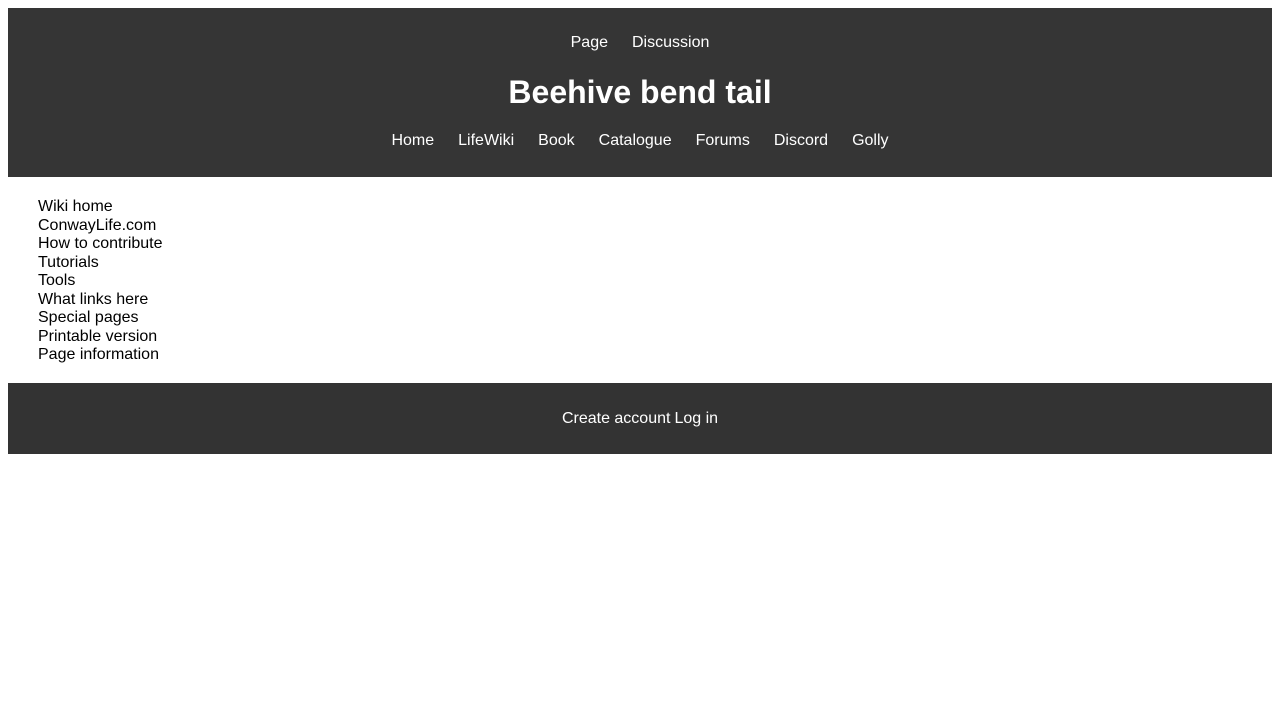 This screenshot has width=1280, height=720. What do you see at coordinates (57, 280) in the screenshot?
I see `sidebar-item-tools: Tools` at bounding box center [57, 280].